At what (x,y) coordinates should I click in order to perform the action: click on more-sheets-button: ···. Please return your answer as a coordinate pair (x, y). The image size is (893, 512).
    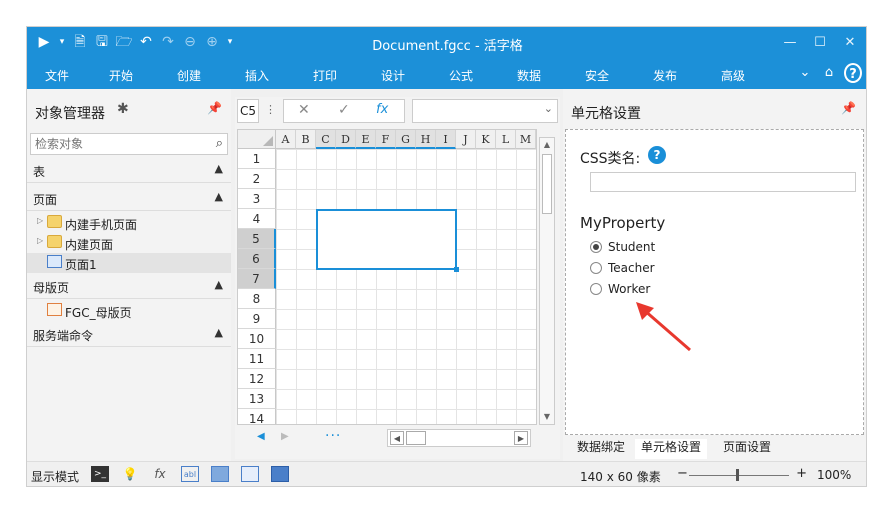
    Looking at the image, I should click on (333, 436).